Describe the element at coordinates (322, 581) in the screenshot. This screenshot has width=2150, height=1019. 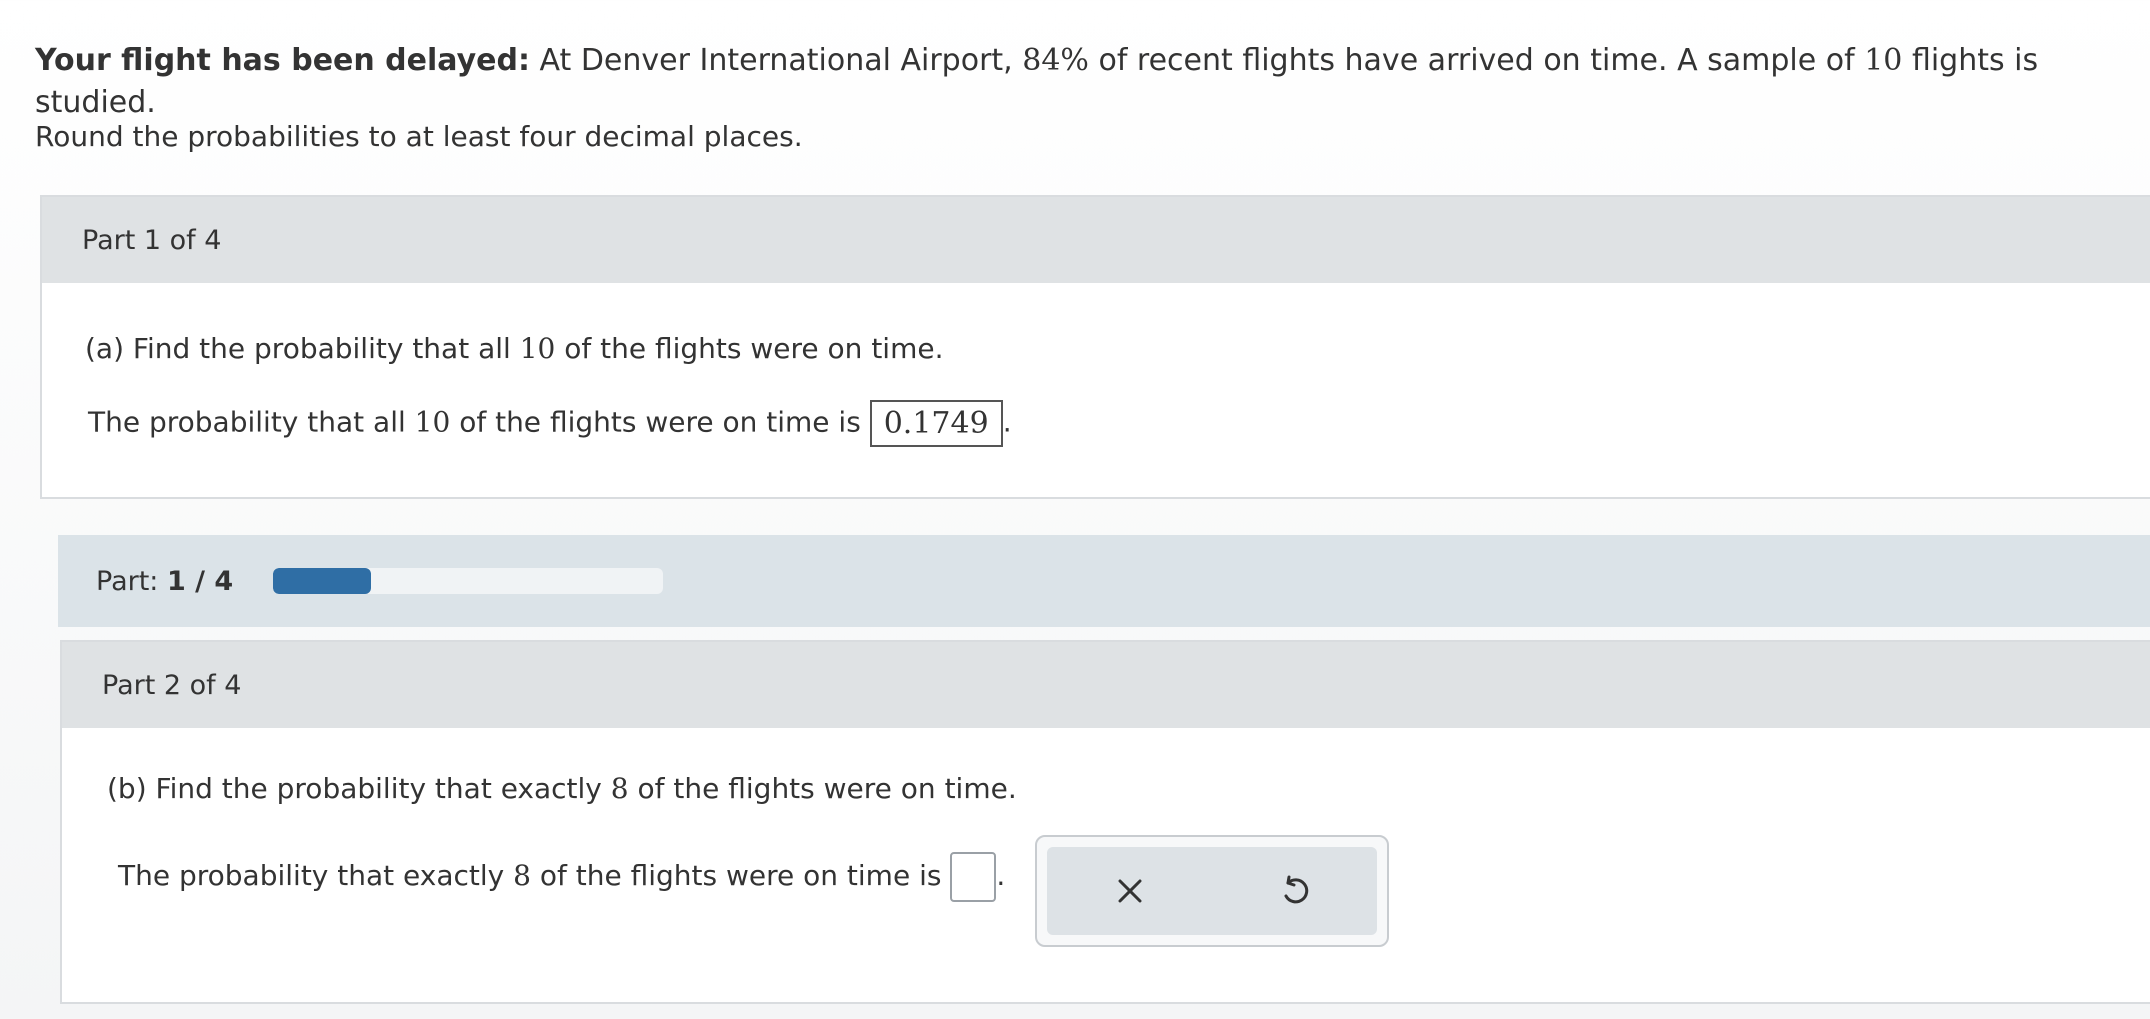
I see `progress-fill` at that location.